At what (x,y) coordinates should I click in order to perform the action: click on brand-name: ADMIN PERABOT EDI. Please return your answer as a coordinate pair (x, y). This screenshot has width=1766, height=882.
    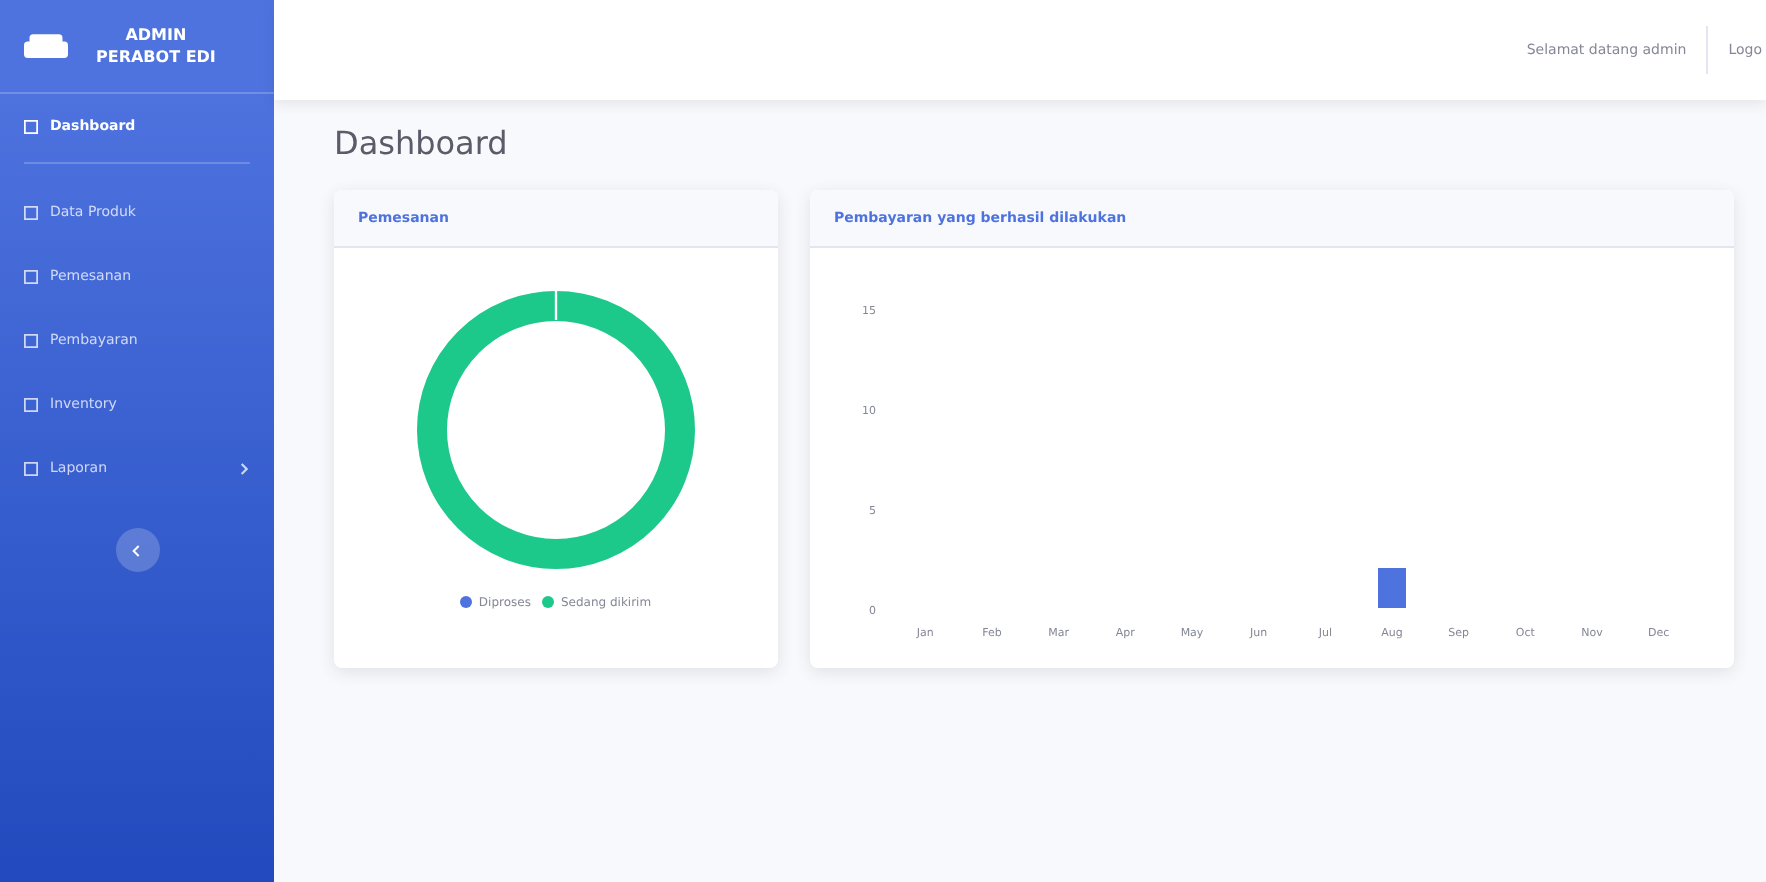
    Looking at the image, I should click on (156, 46).